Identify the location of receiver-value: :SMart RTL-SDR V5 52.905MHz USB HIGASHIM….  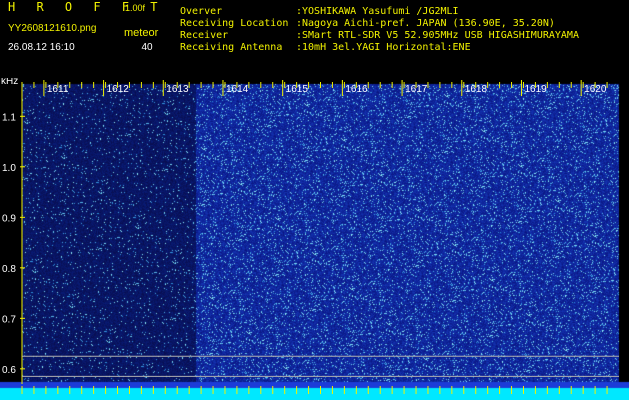
(437, 35).